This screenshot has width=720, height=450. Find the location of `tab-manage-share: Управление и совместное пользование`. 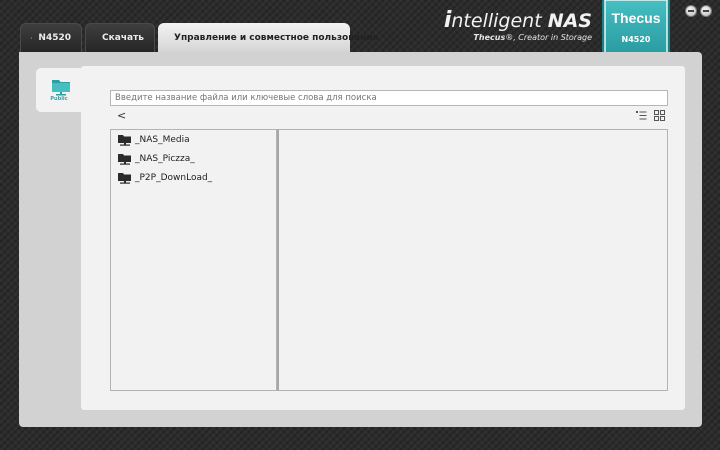

tab-manage-share: Управление и совместное пользование is located at coordinates (268, 37).